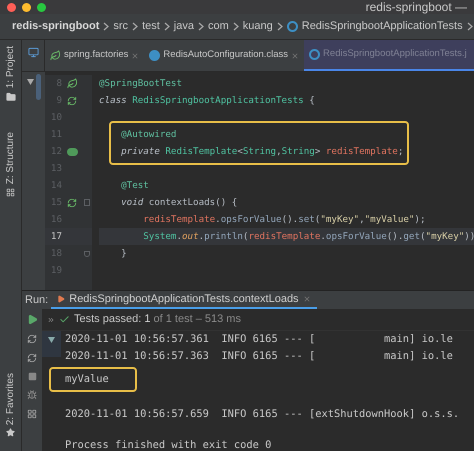 This screenshot has width=474, height=451. What do you see at coordinates (157, 320) in the screenshot?
I see `test-status: Tests passed: 1 of 1 test – 513 ms` at bounding box center [157, 320].